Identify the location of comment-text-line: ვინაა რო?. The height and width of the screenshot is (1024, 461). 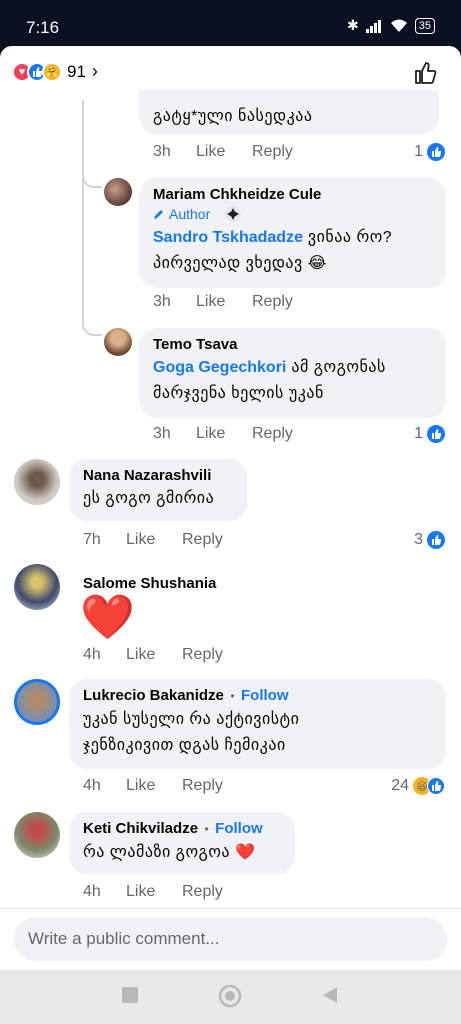
(347, 237).